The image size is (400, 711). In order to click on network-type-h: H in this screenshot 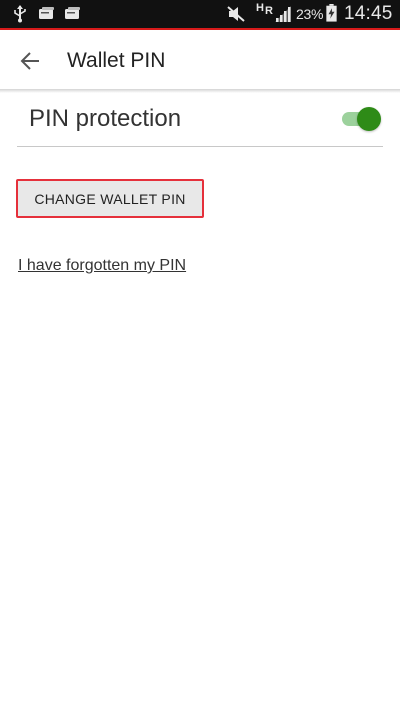, I will do `click(260, 8)`.